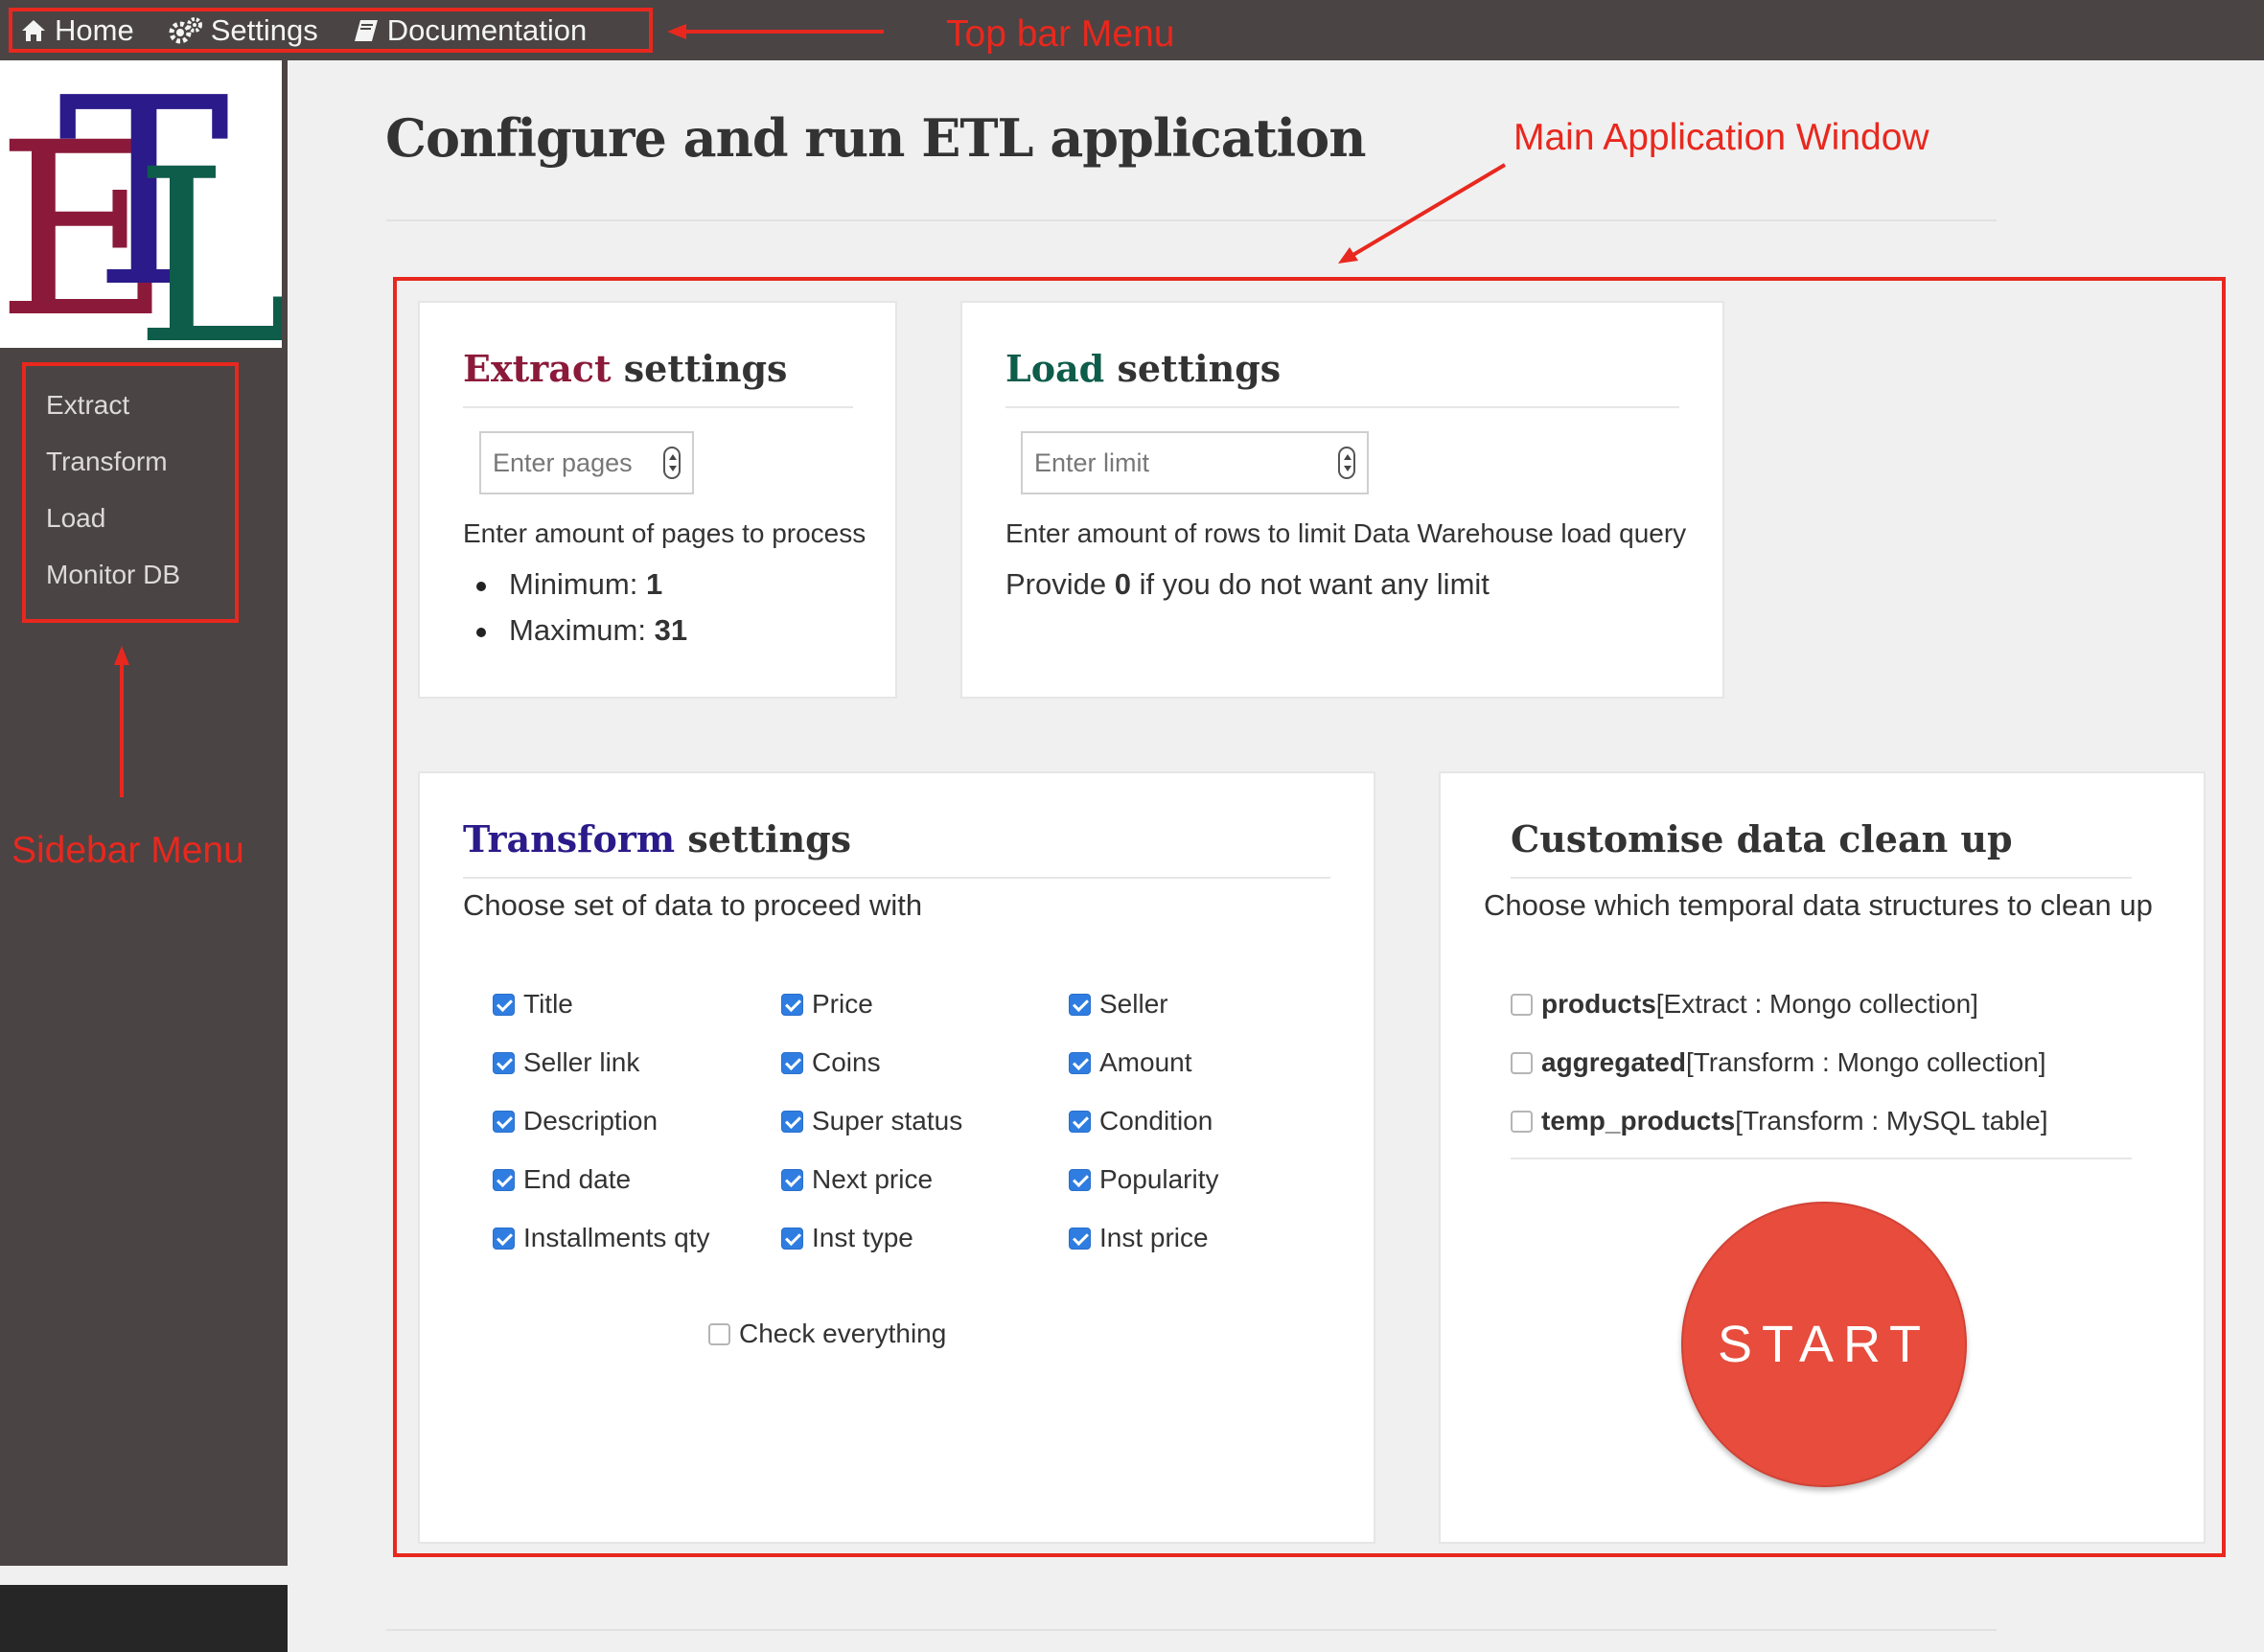 The height and width of the screenshot is (1652, 2264). I want to click on arrow-to-sidebar-menu, so click(122, 721).